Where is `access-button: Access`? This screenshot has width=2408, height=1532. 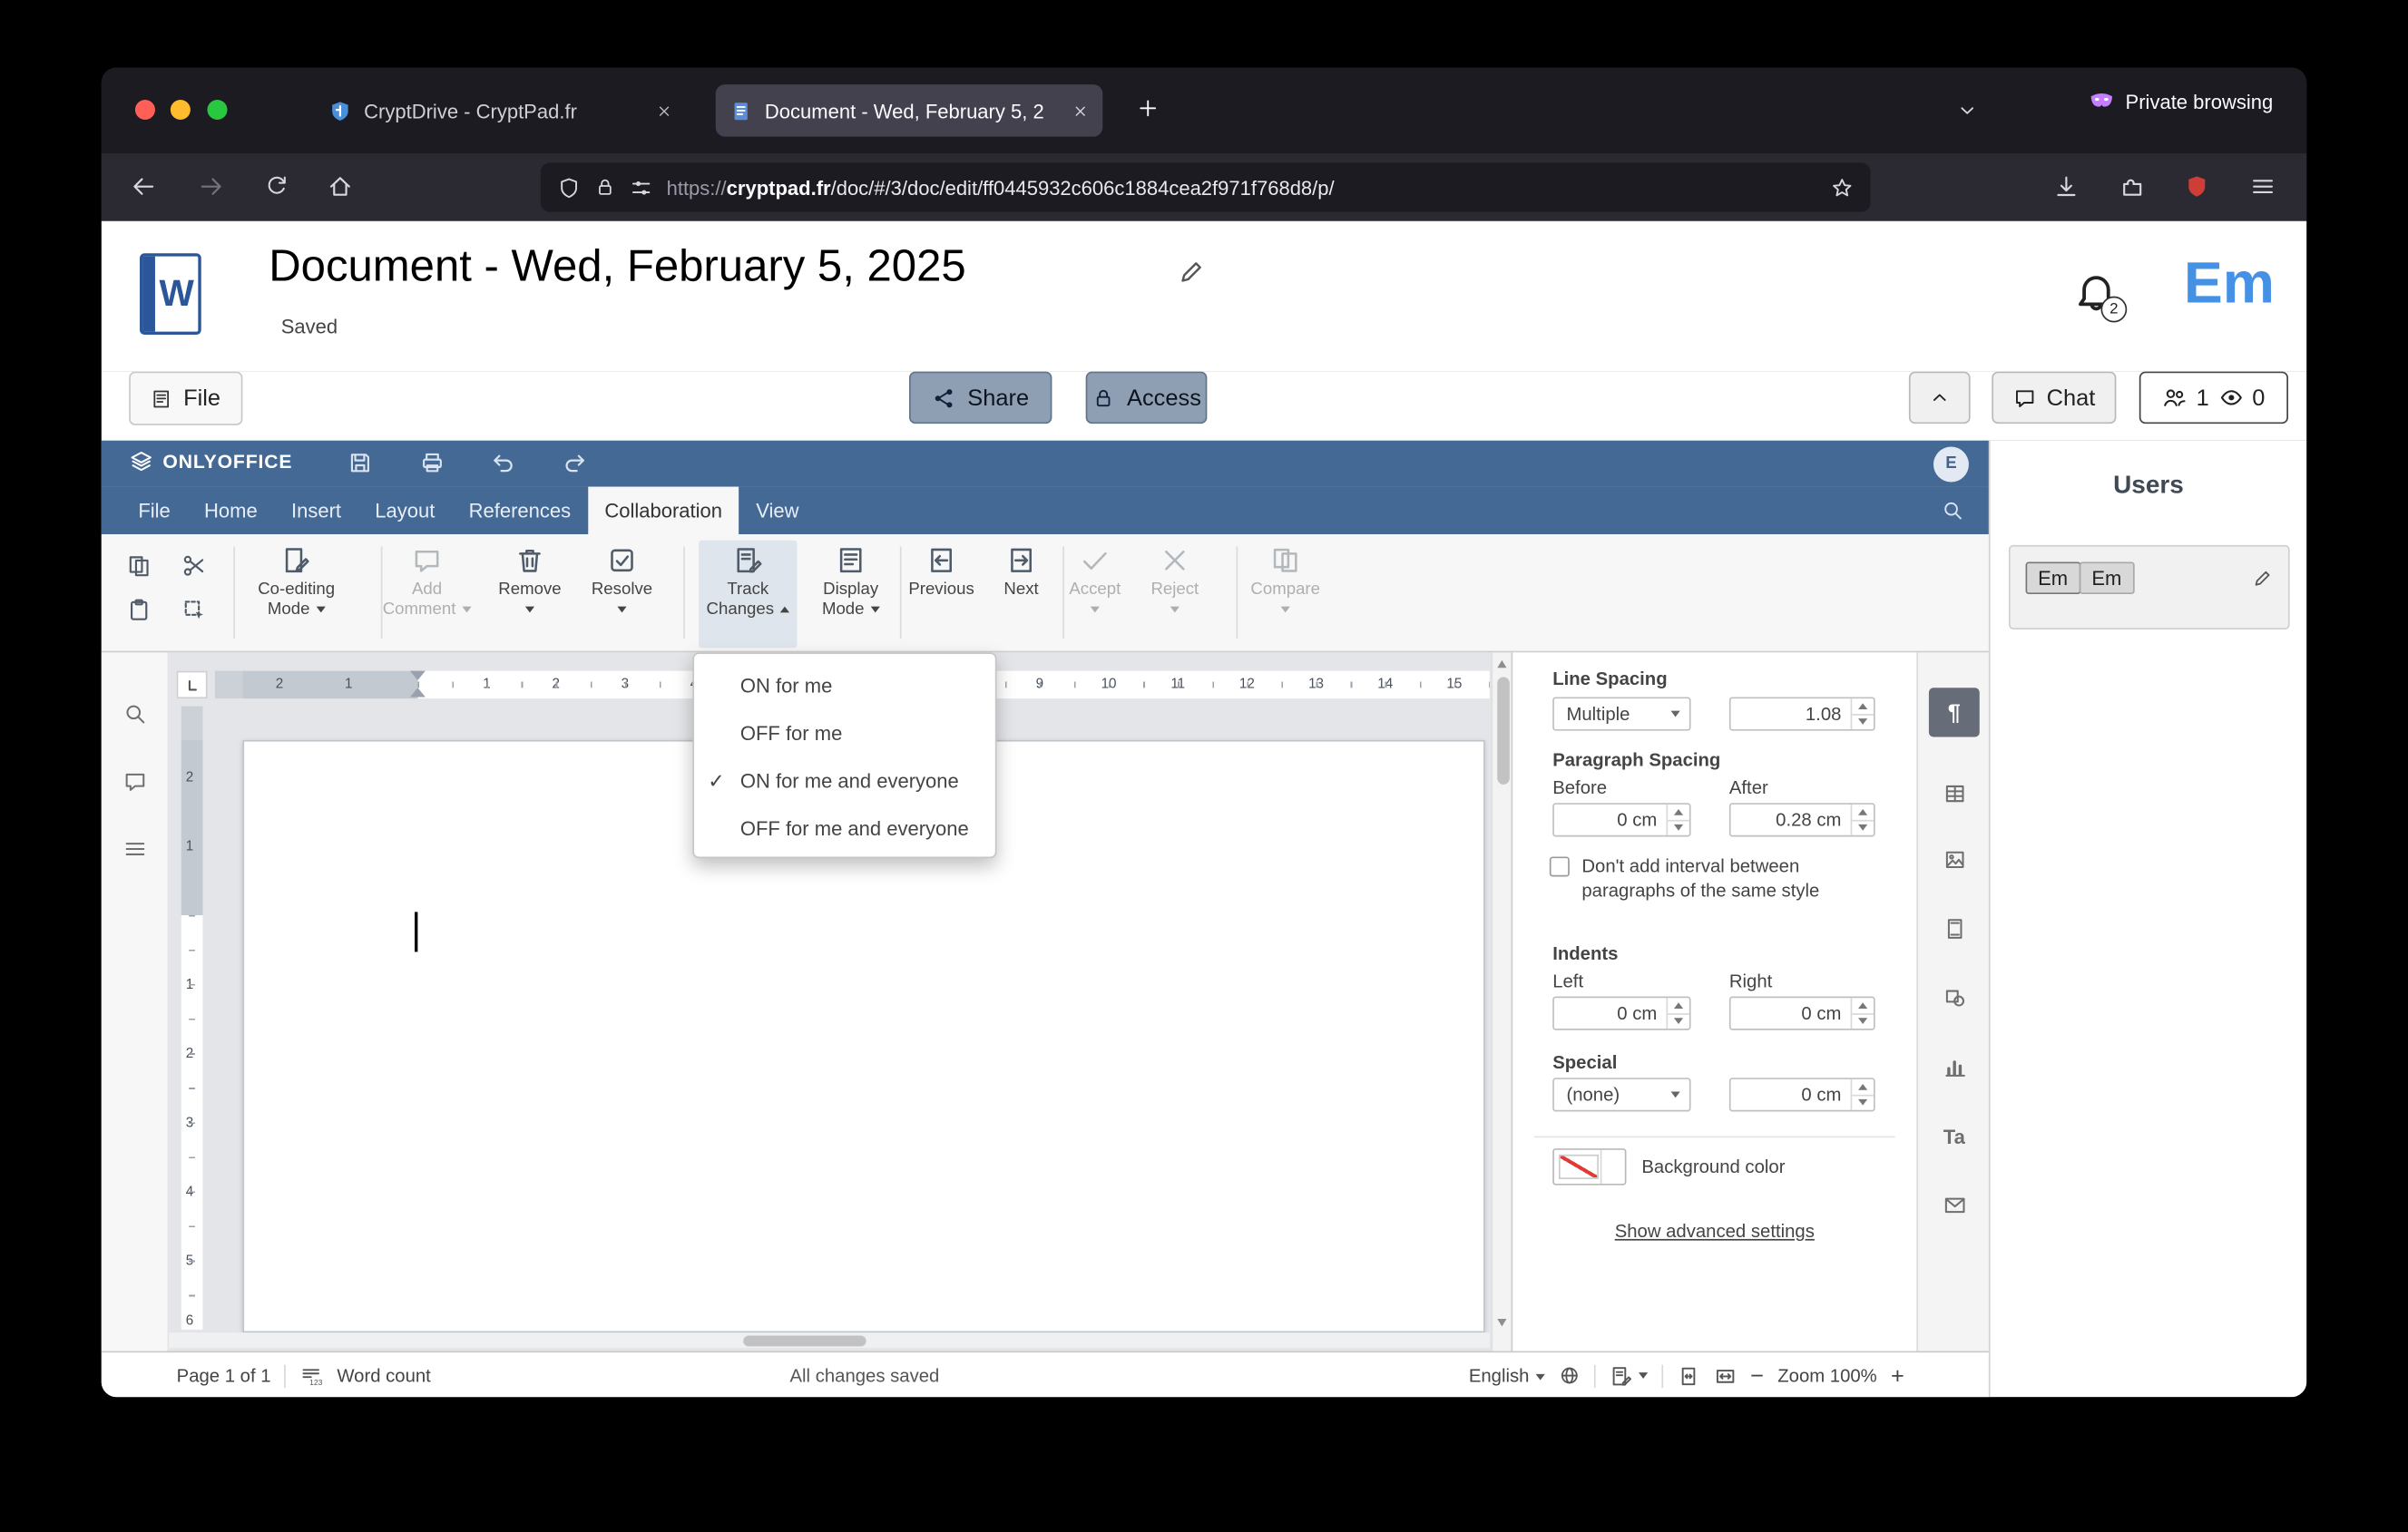
access-button: Access is located at coordinates (1146, 398).